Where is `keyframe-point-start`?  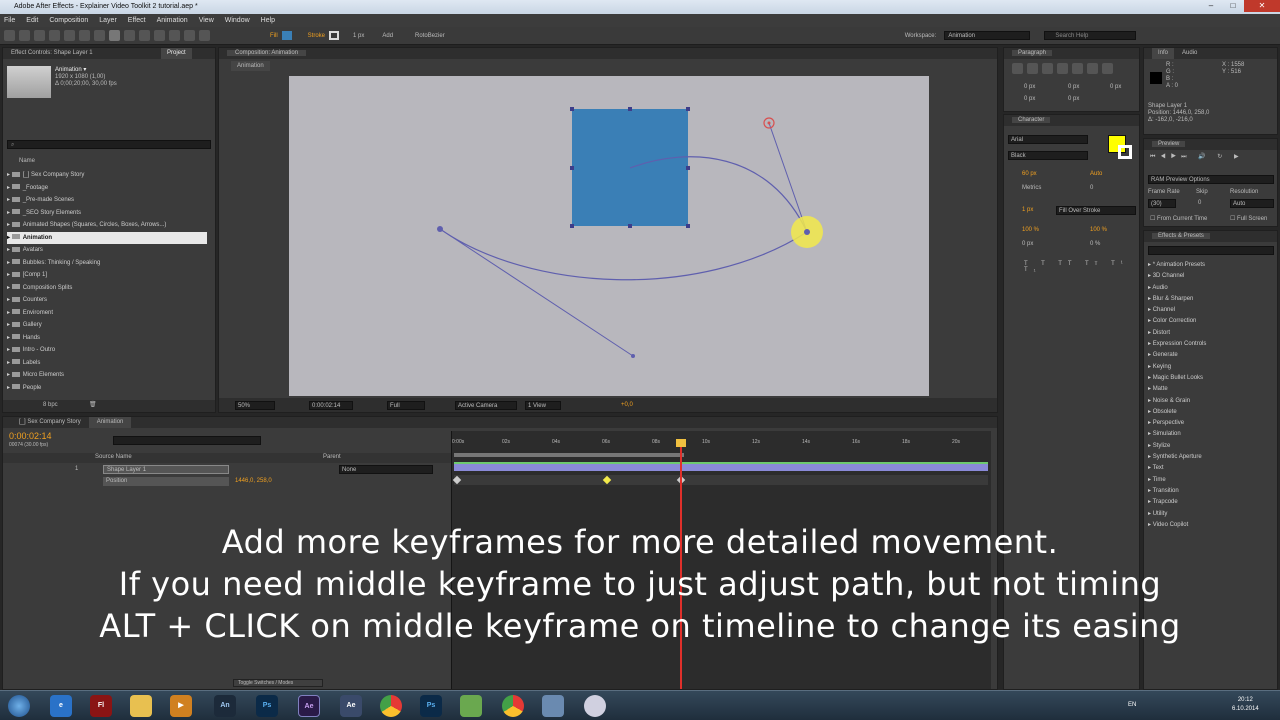
keyframe-point-start is located at coordinates (440, 229).